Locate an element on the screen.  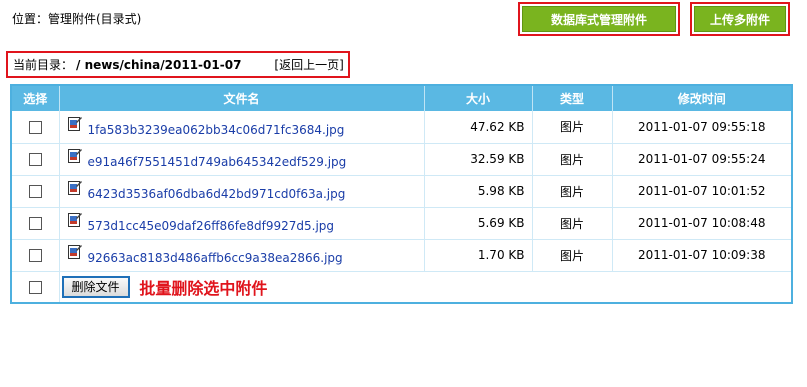
header-type: 类型 is located at coordinates (572, 98).